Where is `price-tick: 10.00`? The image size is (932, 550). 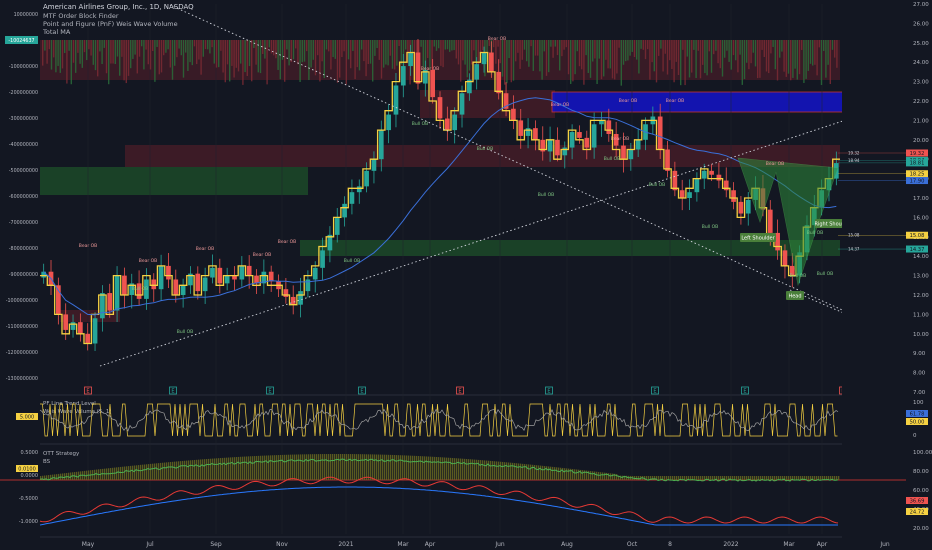
price-tick: 10.00 is located at coordinates (921, 335).